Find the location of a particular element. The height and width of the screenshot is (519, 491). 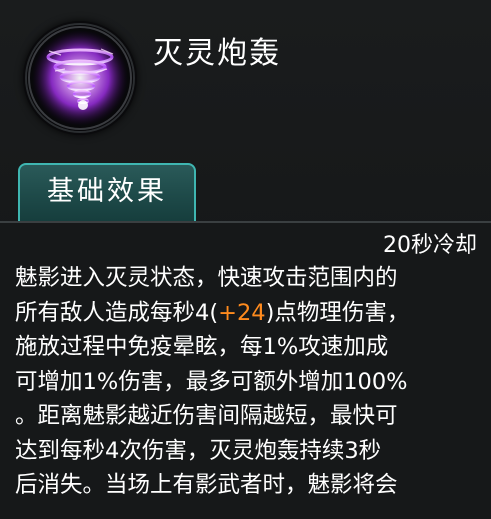

description-text: 所有敌人造成每秒4( is located at coordinates (117, 312).